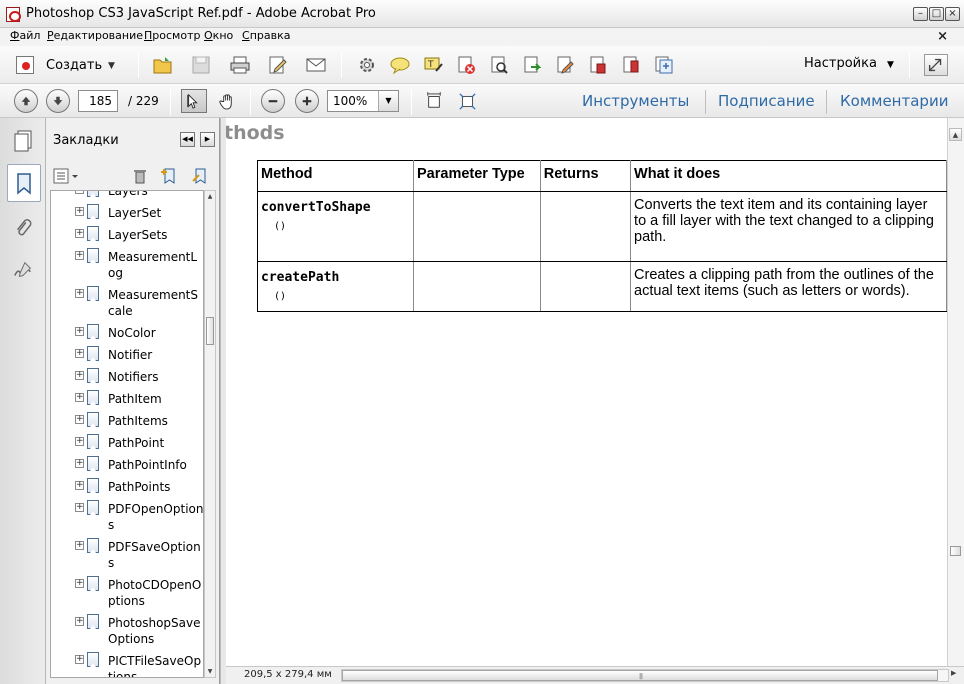 The image size is (964, 684). What do you see at coordinates (163, 65) in the screenshot?
I see `open-folder-icon` at bounding box center [163, 65].